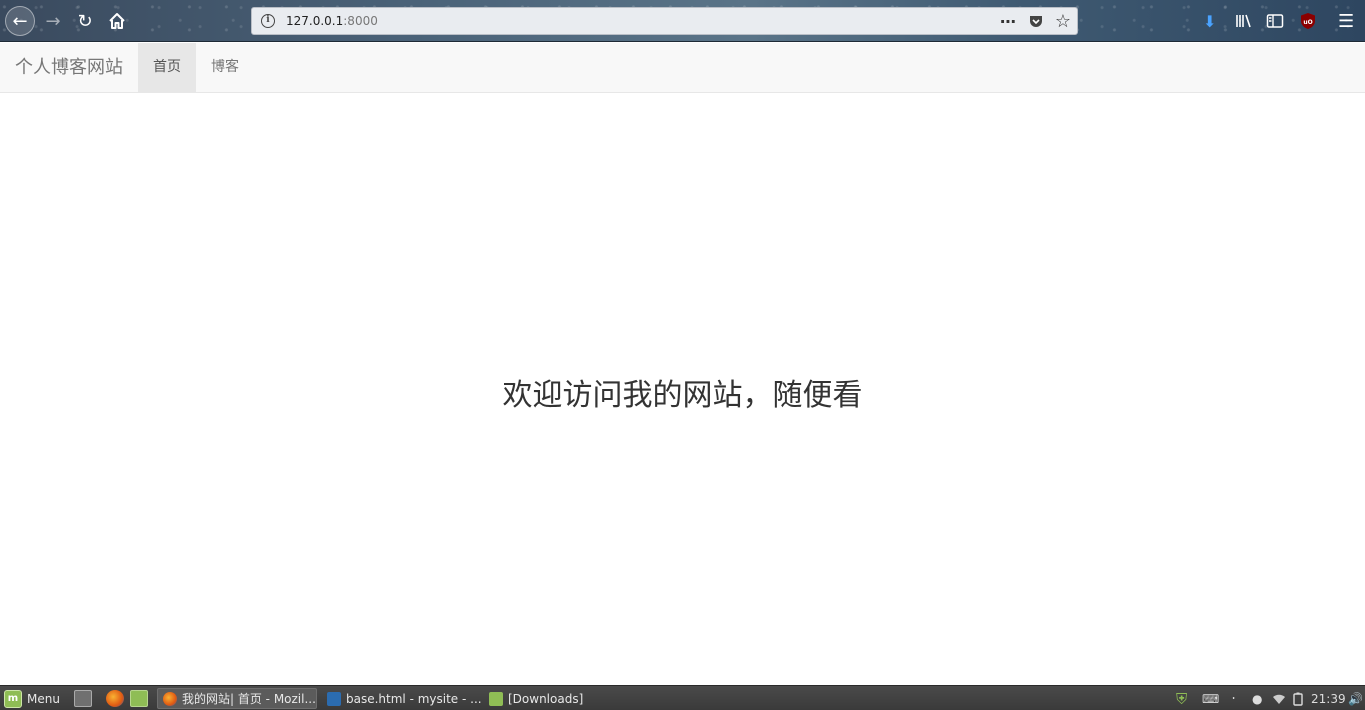 Image resolution: width=1365 pixels, height=710 pixels. What do you see at coordinates (546, 698) in the screenshot?
I see `task-label: [Downloads]` at bounding box center [546, 698].